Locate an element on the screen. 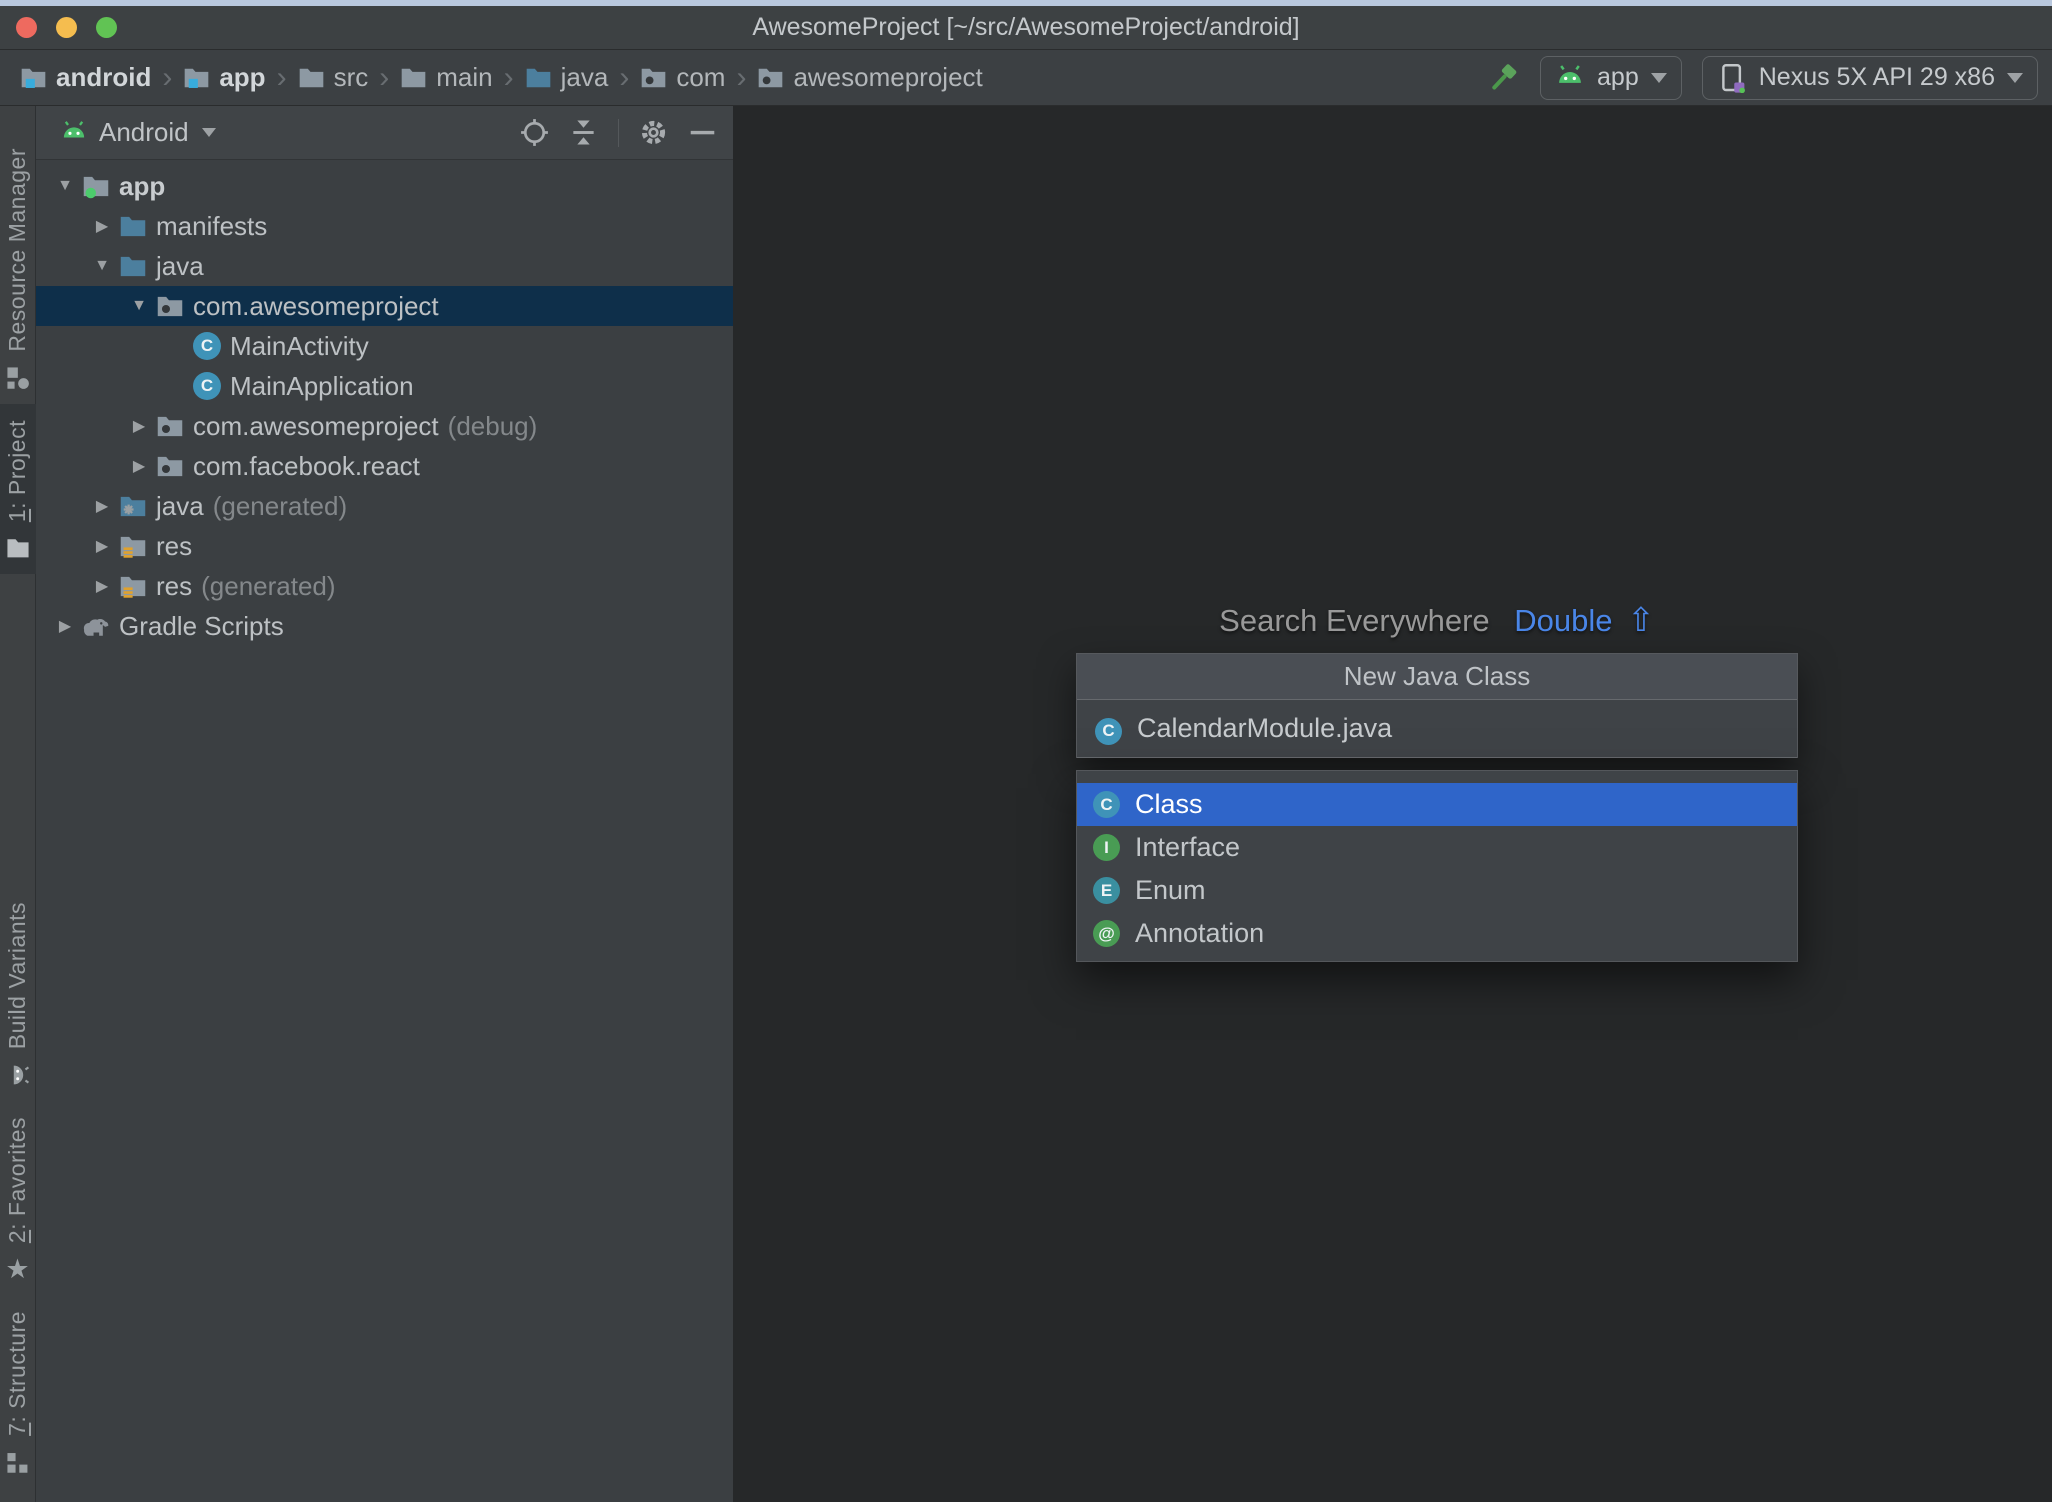 The image size is (2052, 1502). chevron-down-icon is located at coordinates (1658, 77).